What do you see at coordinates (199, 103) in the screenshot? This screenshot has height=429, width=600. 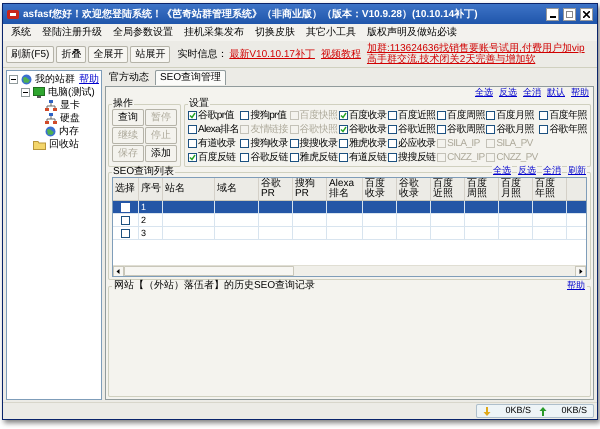 I see `group-title: 设置` at bounding box center [199, 103].